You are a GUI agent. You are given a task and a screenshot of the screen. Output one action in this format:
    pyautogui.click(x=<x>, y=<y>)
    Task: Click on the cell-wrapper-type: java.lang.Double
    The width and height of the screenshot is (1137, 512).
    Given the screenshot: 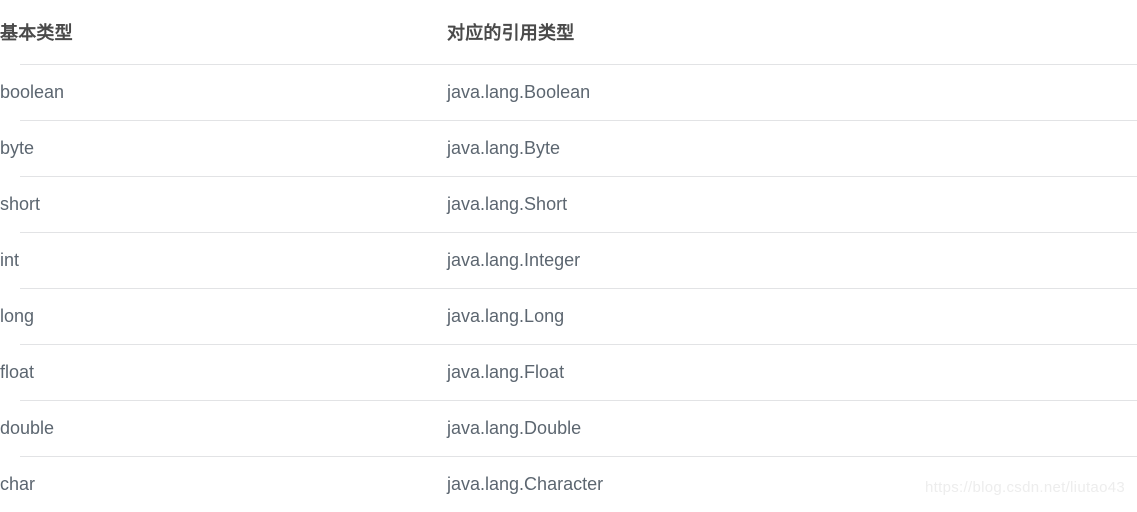 What is the action you would take?
    pyautogui.click(x=792, y=429)
    